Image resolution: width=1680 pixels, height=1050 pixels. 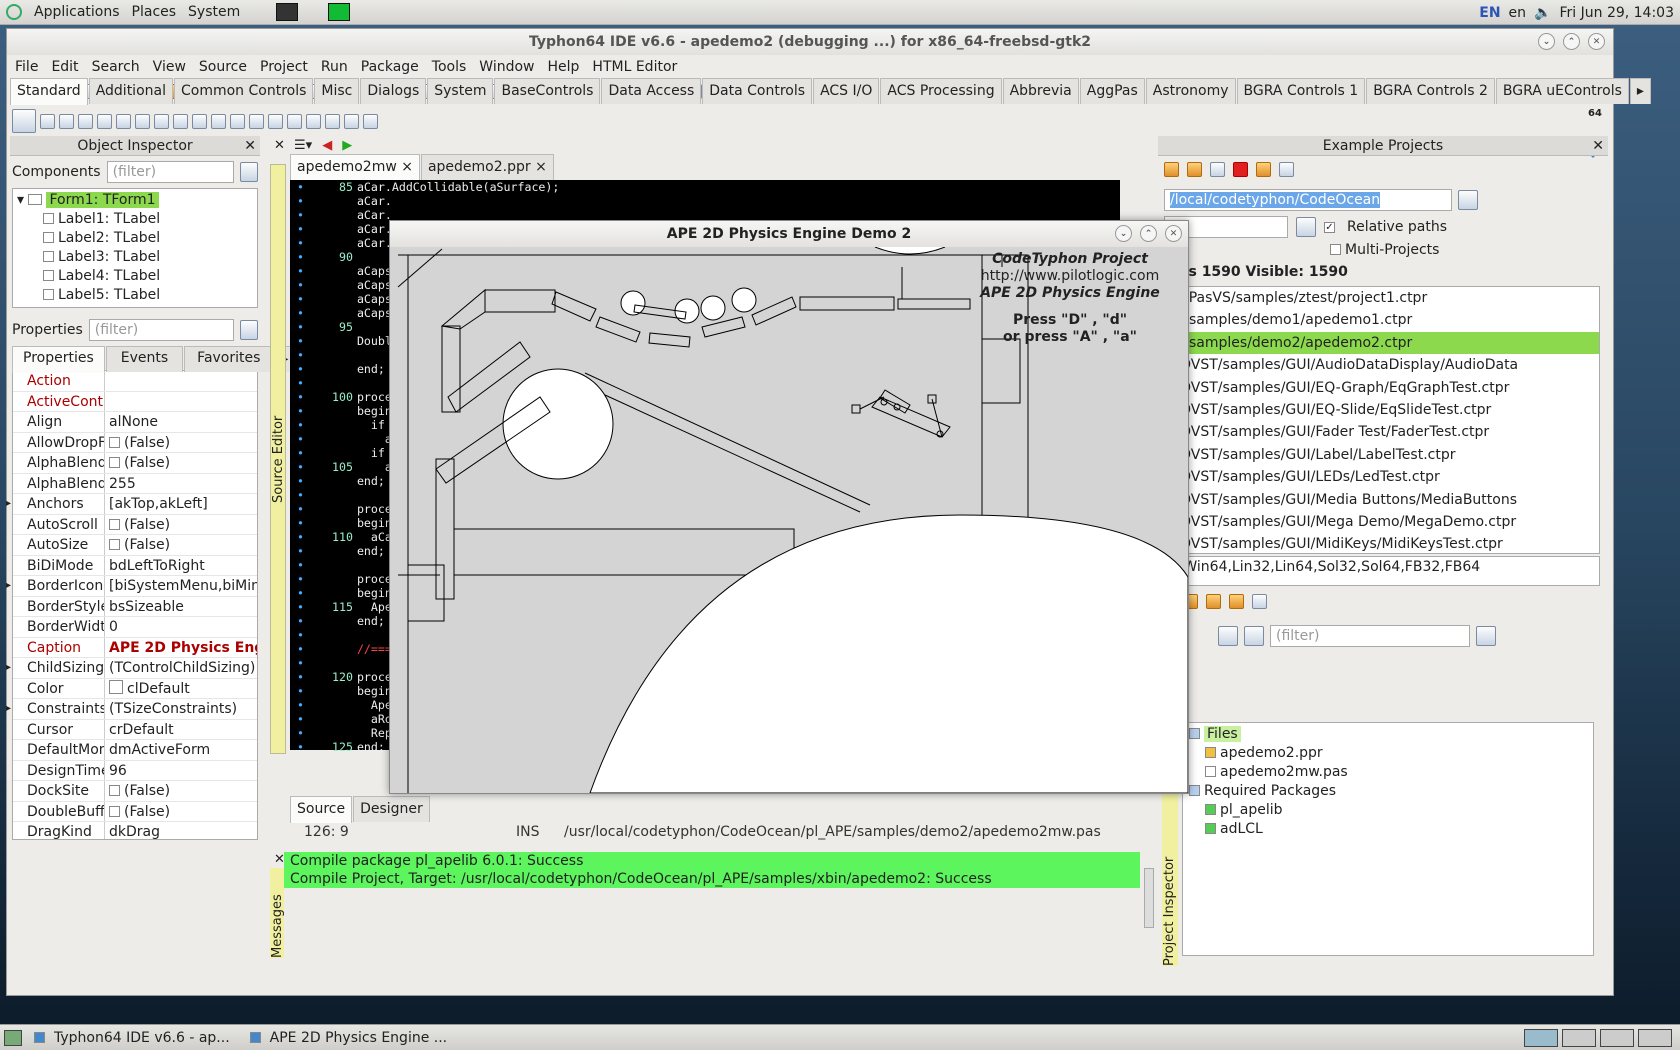 What do you see at coordinates (339, 12) in the screenshot?
I see `system-monitor-icon` at bounding box center [339, 12].